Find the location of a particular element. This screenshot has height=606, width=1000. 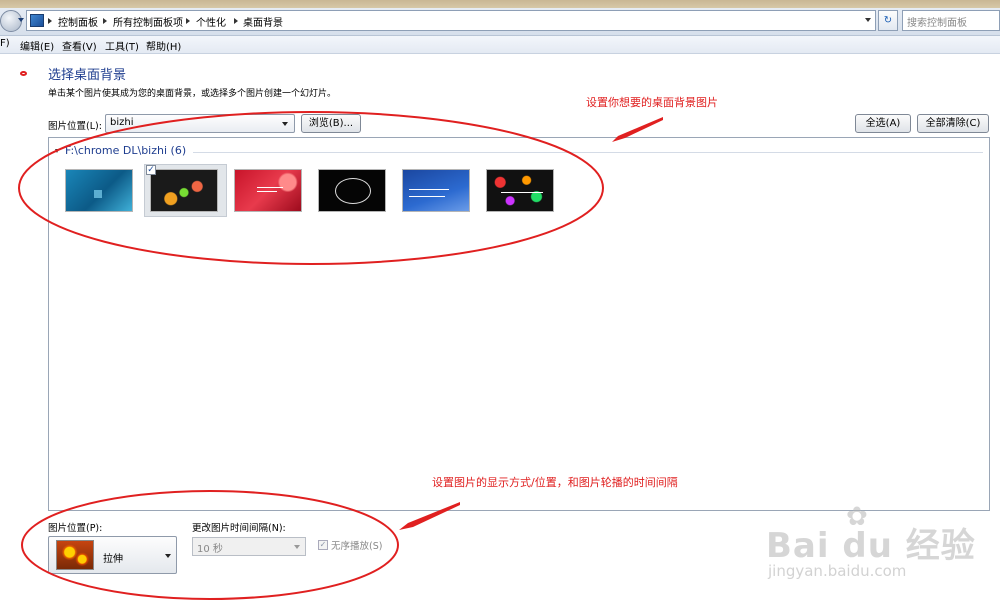

baidu-watermark: Bai du 经验 is located at coordinates (871, 546).